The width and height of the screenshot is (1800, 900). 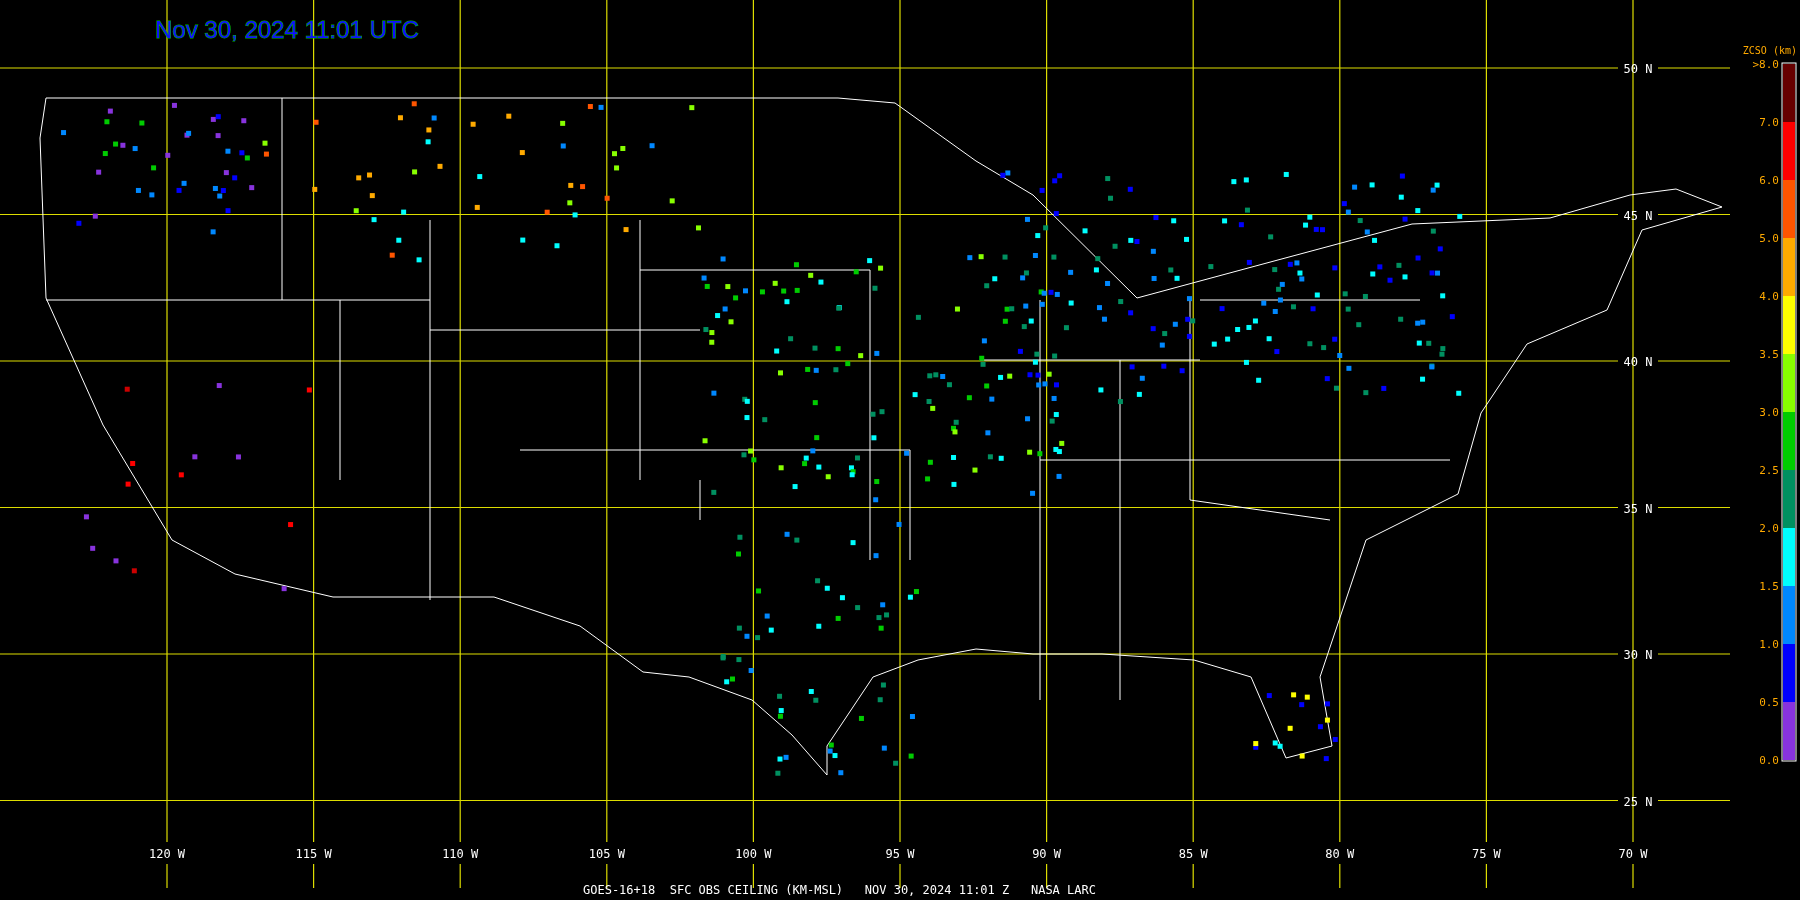 What do you see at coordinates (1769, 50) in the screenshot?
I see `legend-title: ZCSO (km)` at bounding box center [1769, 50].